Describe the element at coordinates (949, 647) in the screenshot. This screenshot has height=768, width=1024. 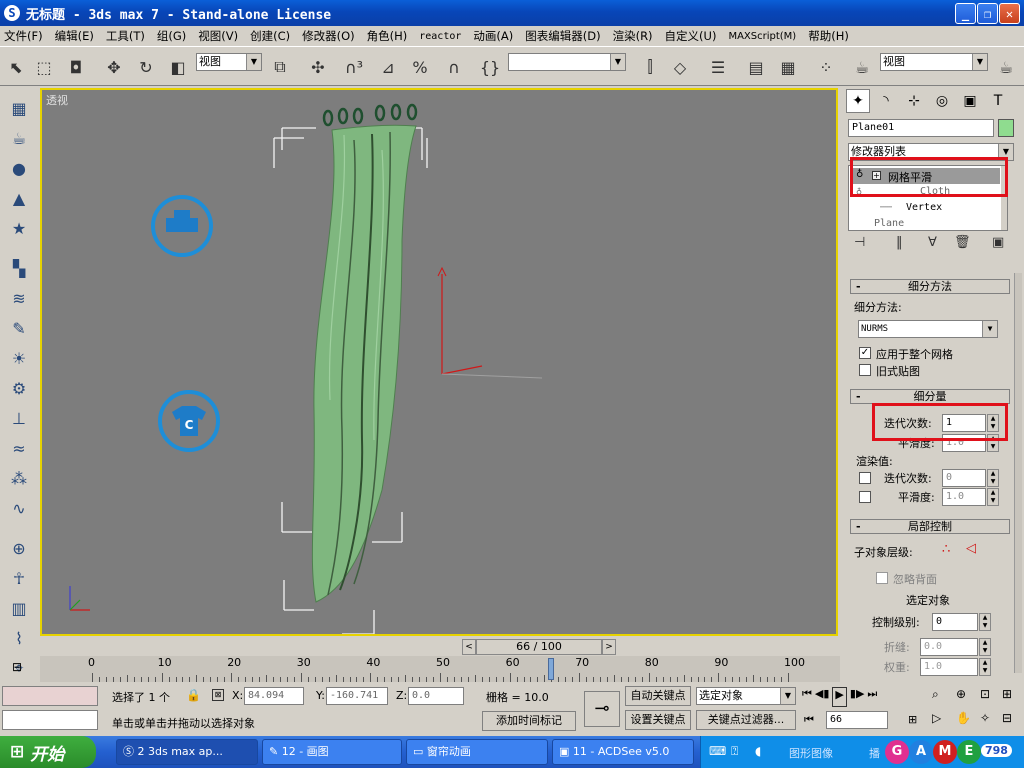
I see `crease-field: 0.0` at that location.